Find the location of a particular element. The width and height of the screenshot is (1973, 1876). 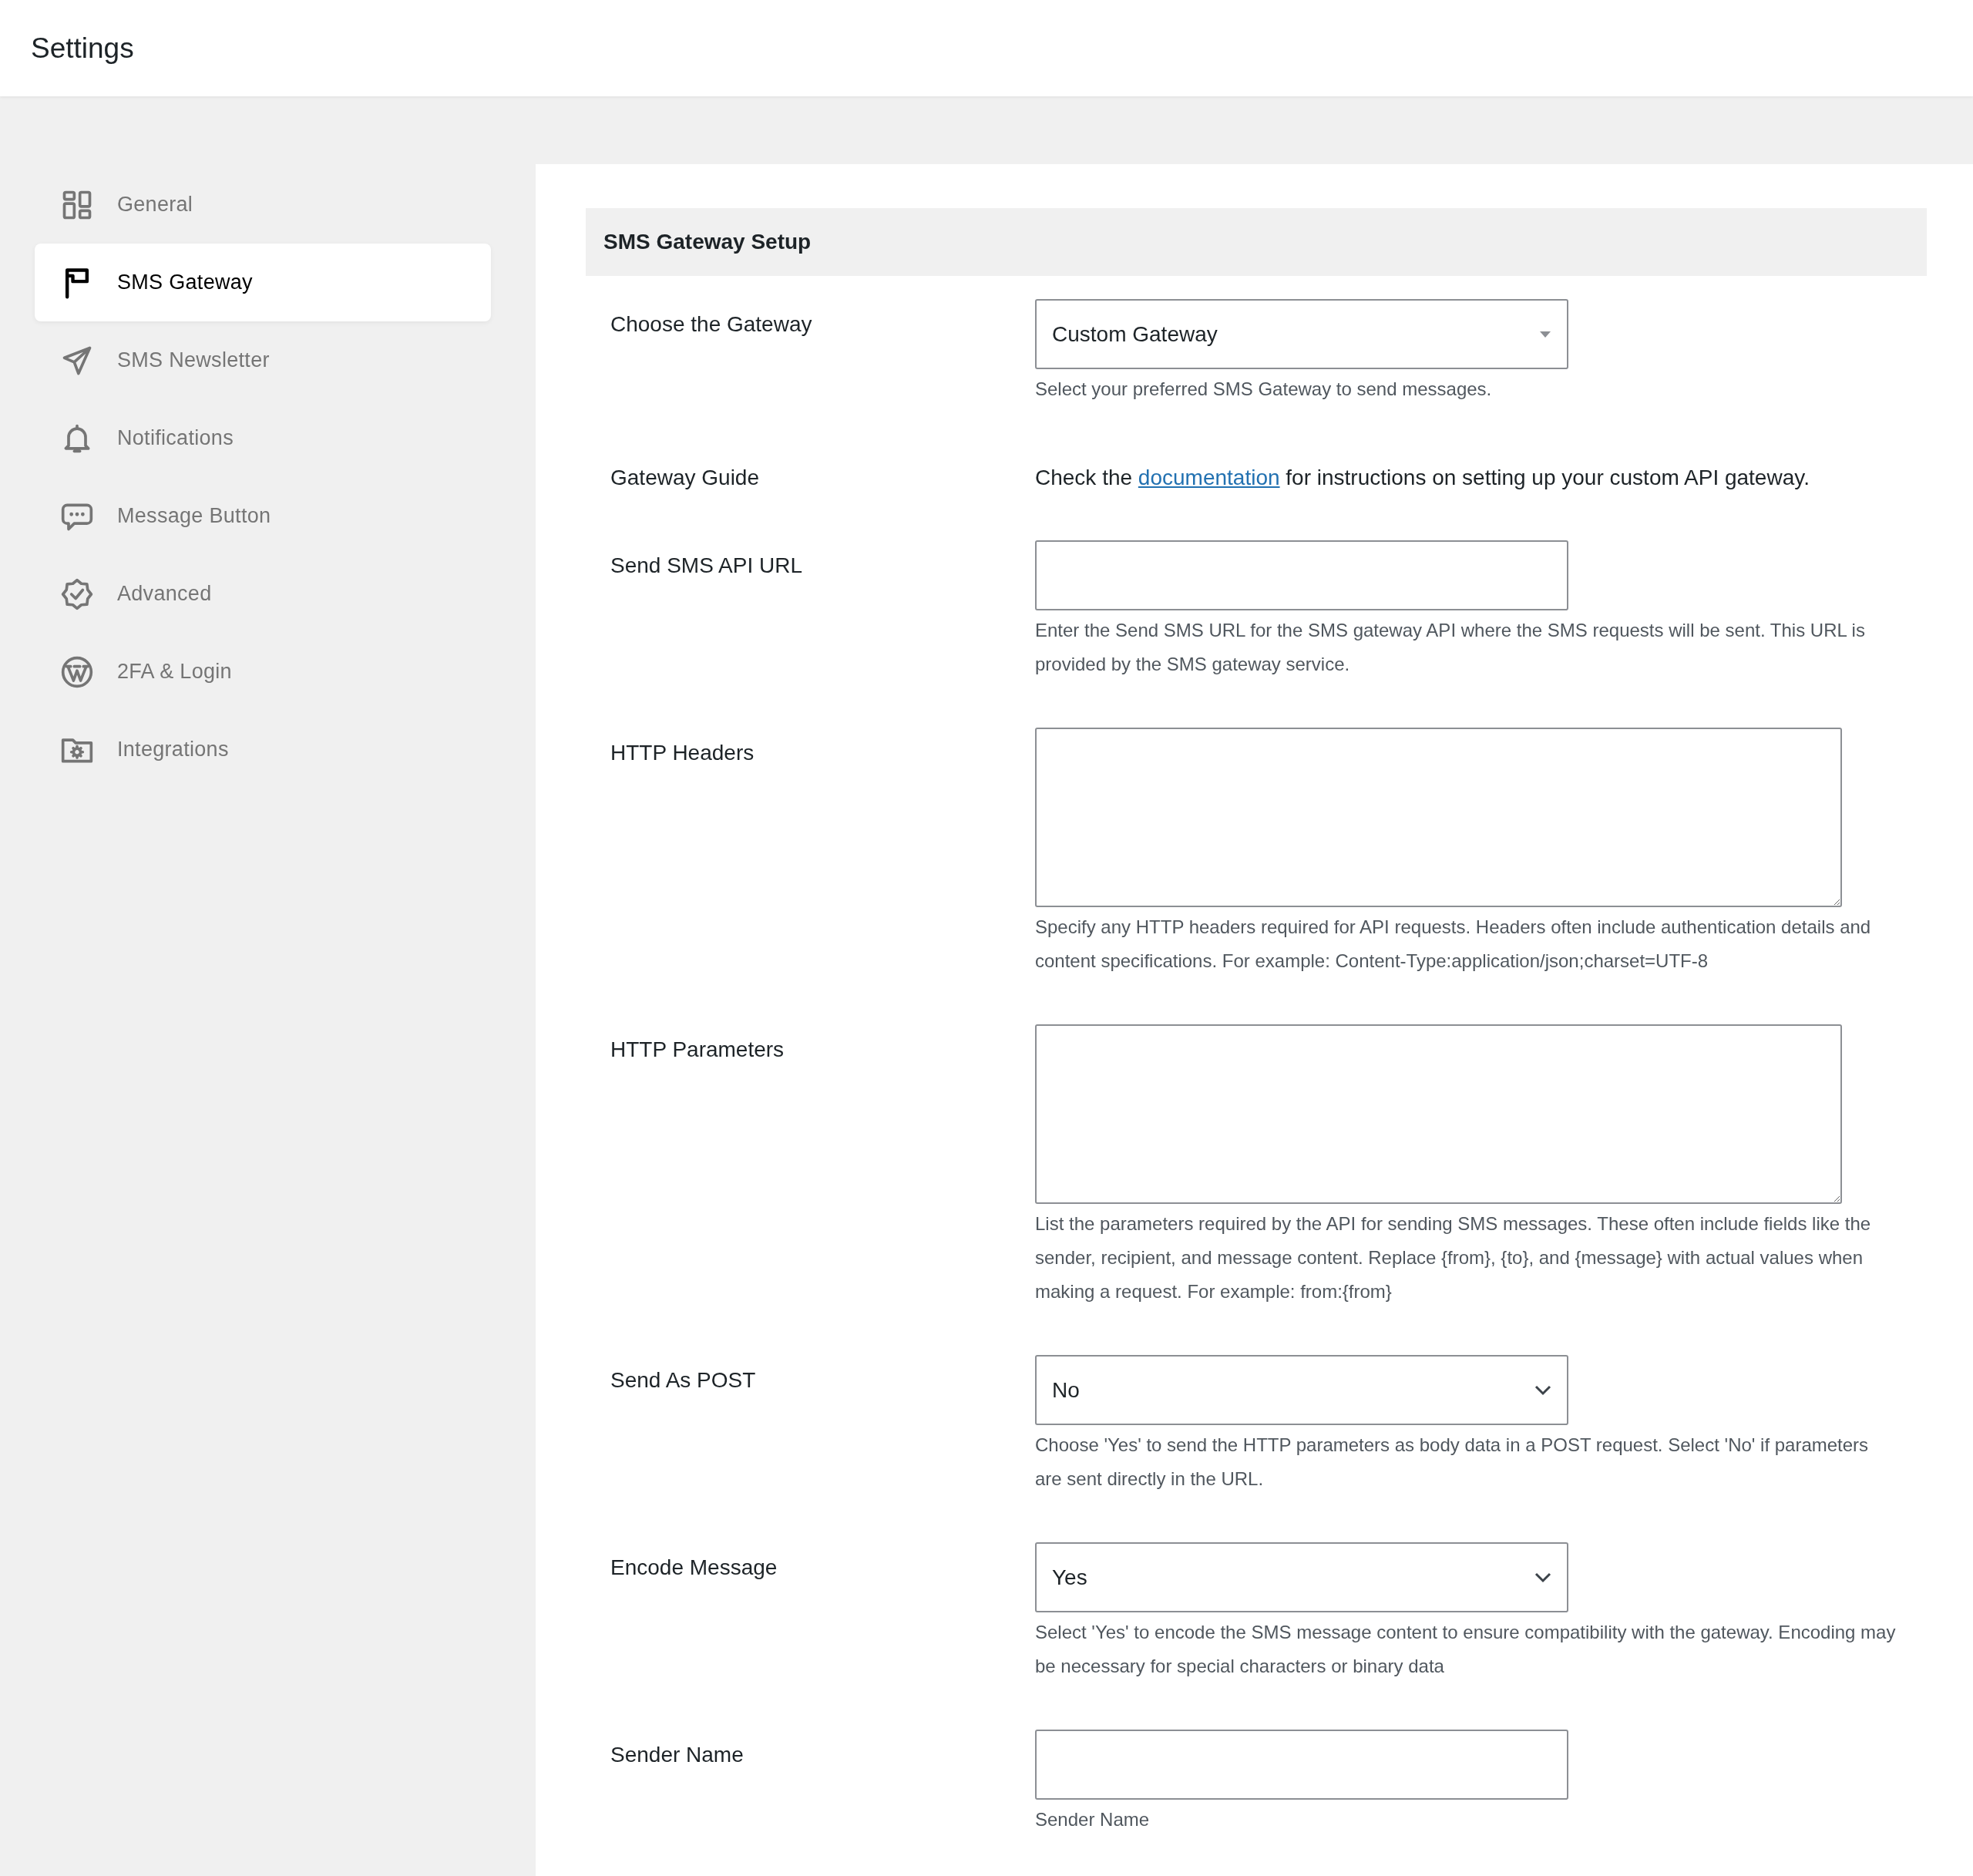

help-text: Select 'Yes' to encode the SMS message content to ensure compatibility with the gateway. Encoding may be necessary for special characters or binary data is located at coordinates (1466, 1649).